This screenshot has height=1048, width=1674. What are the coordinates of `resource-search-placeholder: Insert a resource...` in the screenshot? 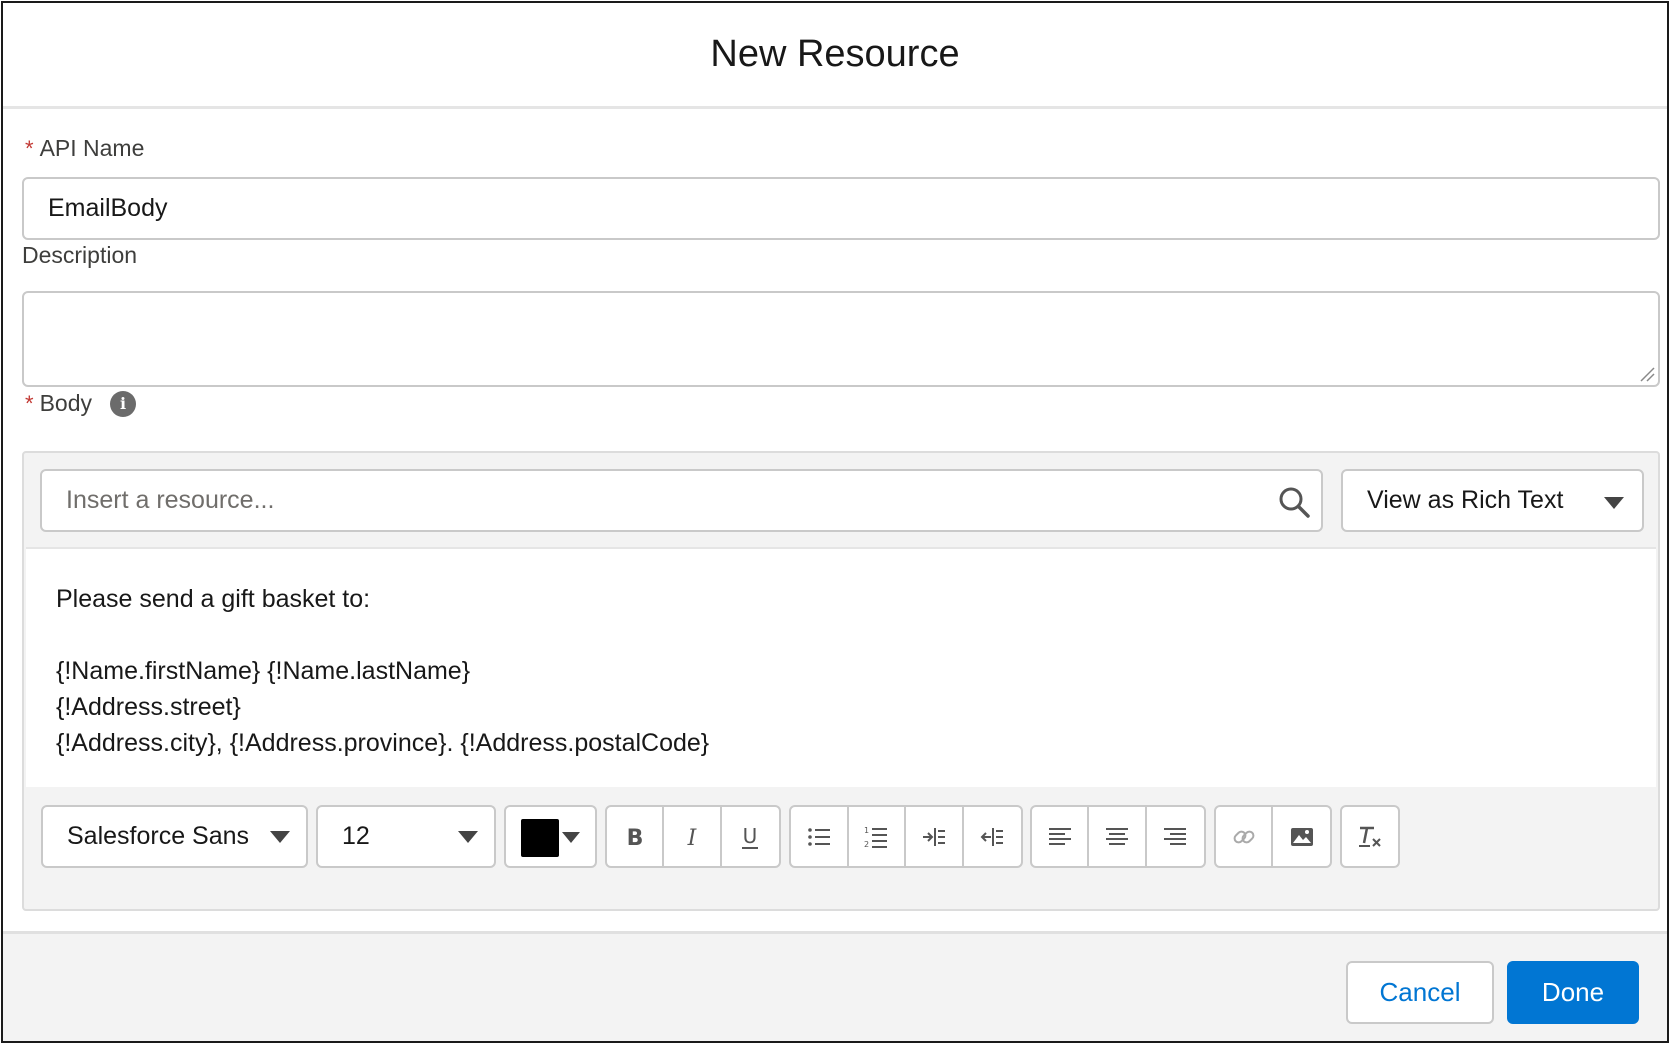 It's located at (170, 500).